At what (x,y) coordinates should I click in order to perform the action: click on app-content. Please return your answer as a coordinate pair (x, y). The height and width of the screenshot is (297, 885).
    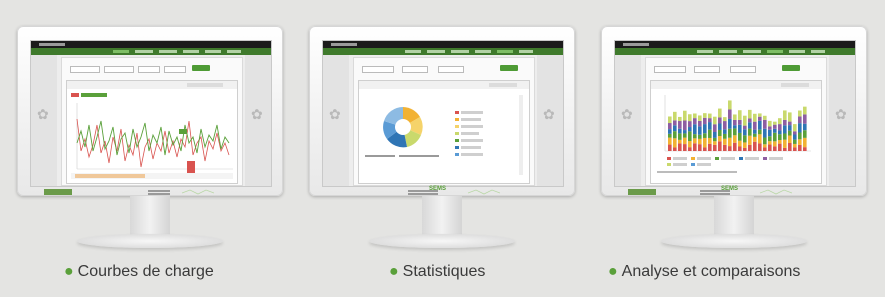
    Looking at the image, I should click on (444, 121).